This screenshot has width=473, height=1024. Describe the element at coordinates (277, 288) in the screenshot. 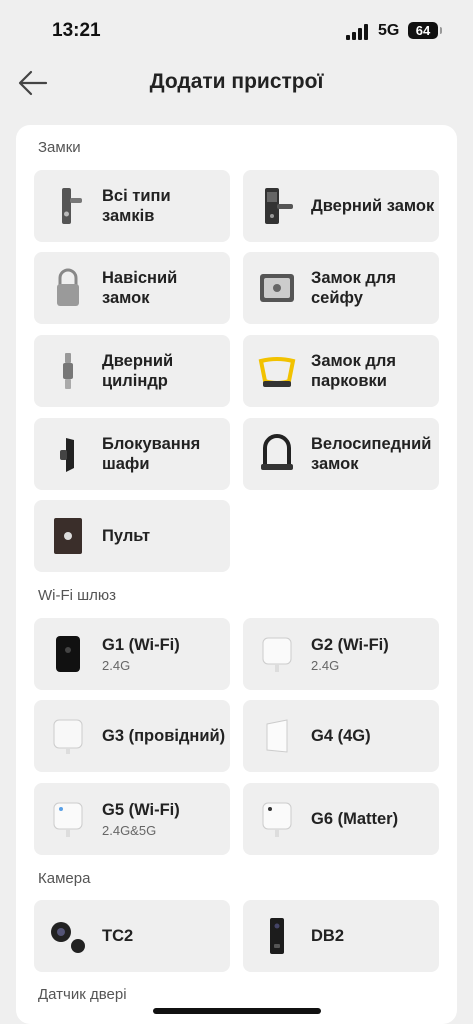

I see `safe-icon` at that location.